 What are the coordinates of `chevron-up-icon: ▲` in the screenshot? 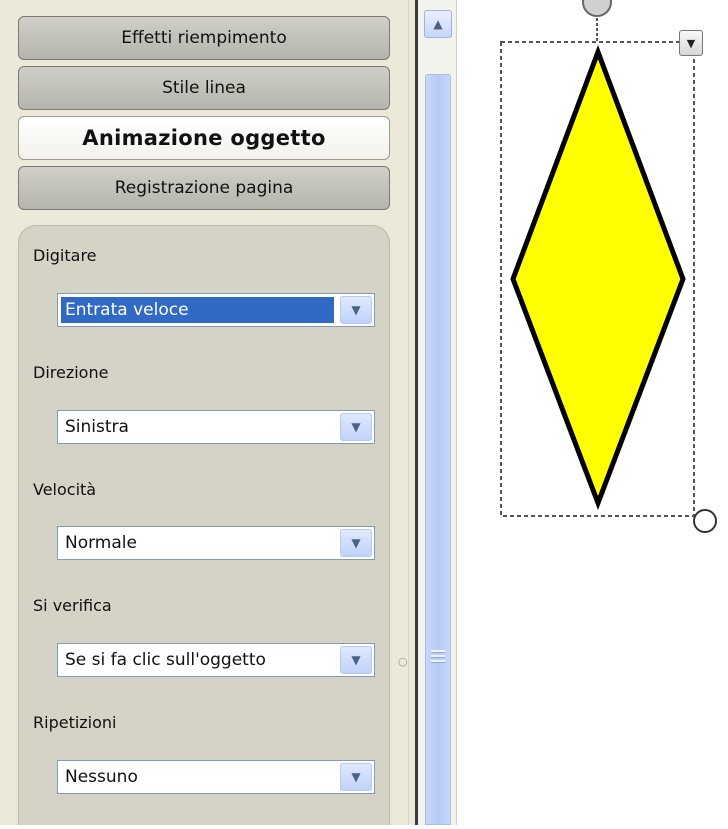 It's located at (438, 24).